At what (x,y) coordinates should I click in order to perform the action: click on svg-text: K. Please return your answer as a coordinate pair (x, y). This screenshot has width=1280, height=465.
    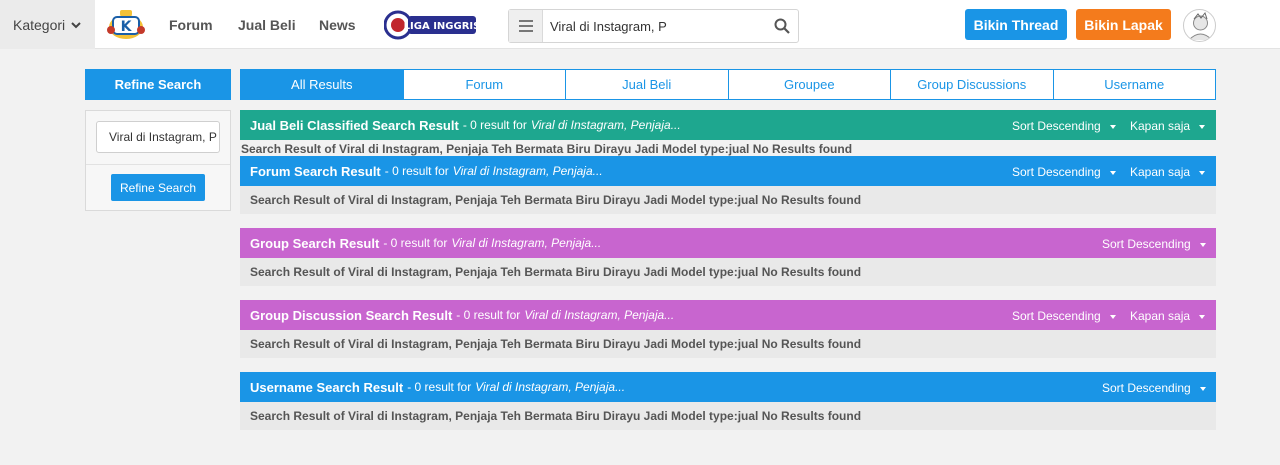
    Looking at the image, I should click on (127, 27).